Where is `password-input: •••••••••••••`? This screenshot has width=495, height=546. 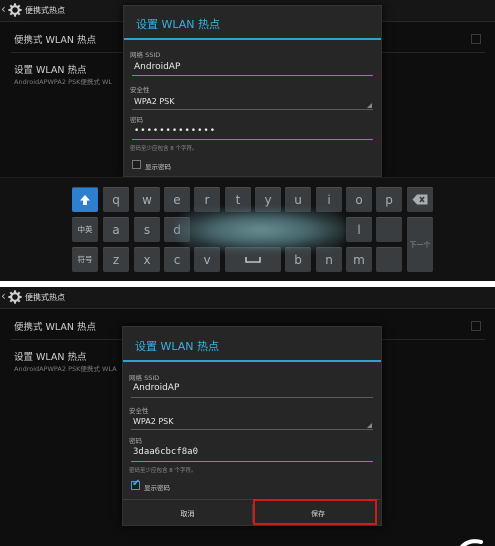 password-input: ••••••••••••• is located at coordinates (175, 131).